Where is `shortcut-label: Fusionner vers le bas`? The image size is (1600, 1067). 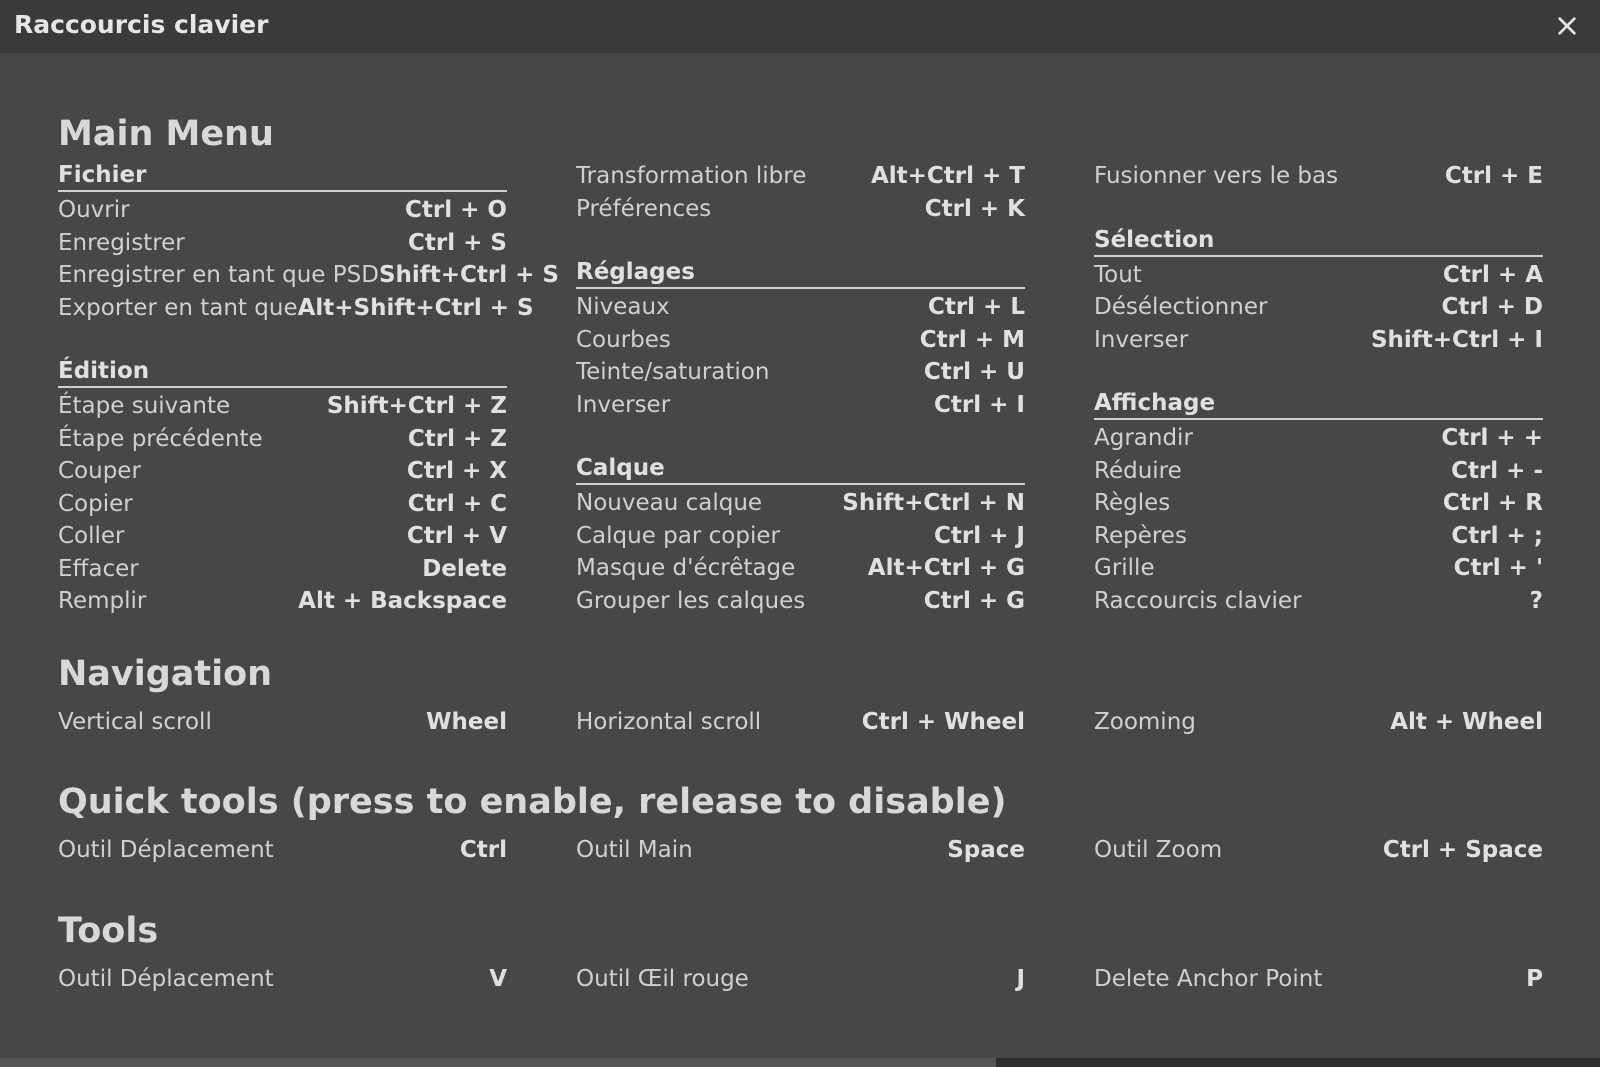 shortcut-label: Fusionner vers le bas is located at coordinates (1216, 176).